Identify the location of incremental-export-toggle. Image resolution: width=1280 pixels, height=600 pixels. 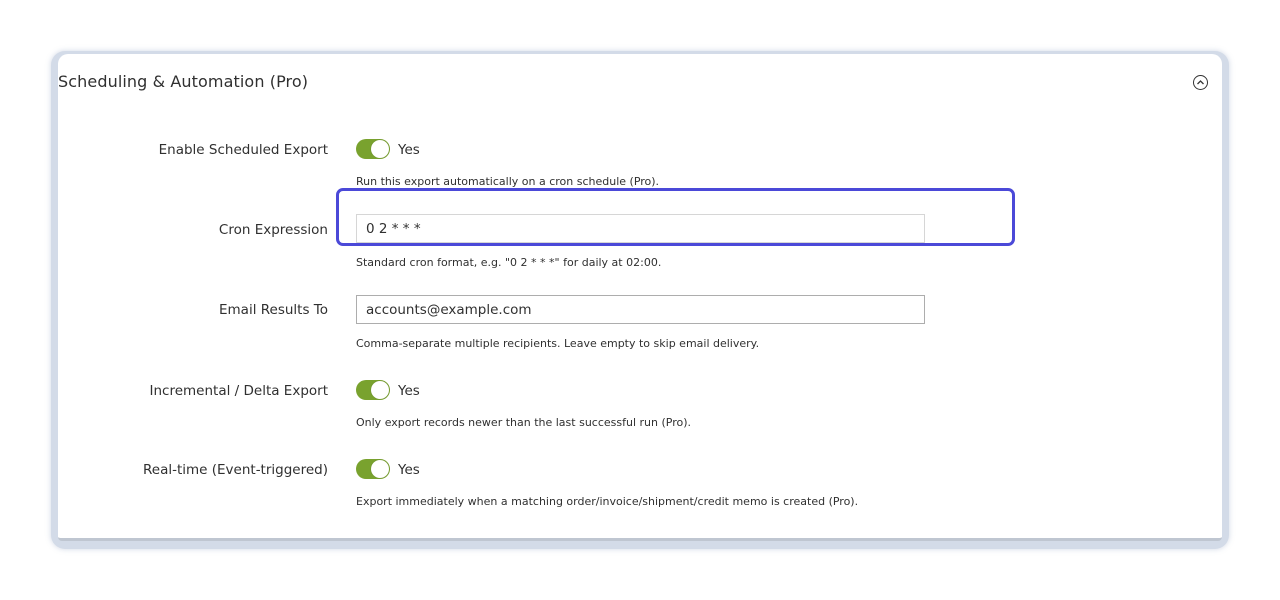
(373, 390).